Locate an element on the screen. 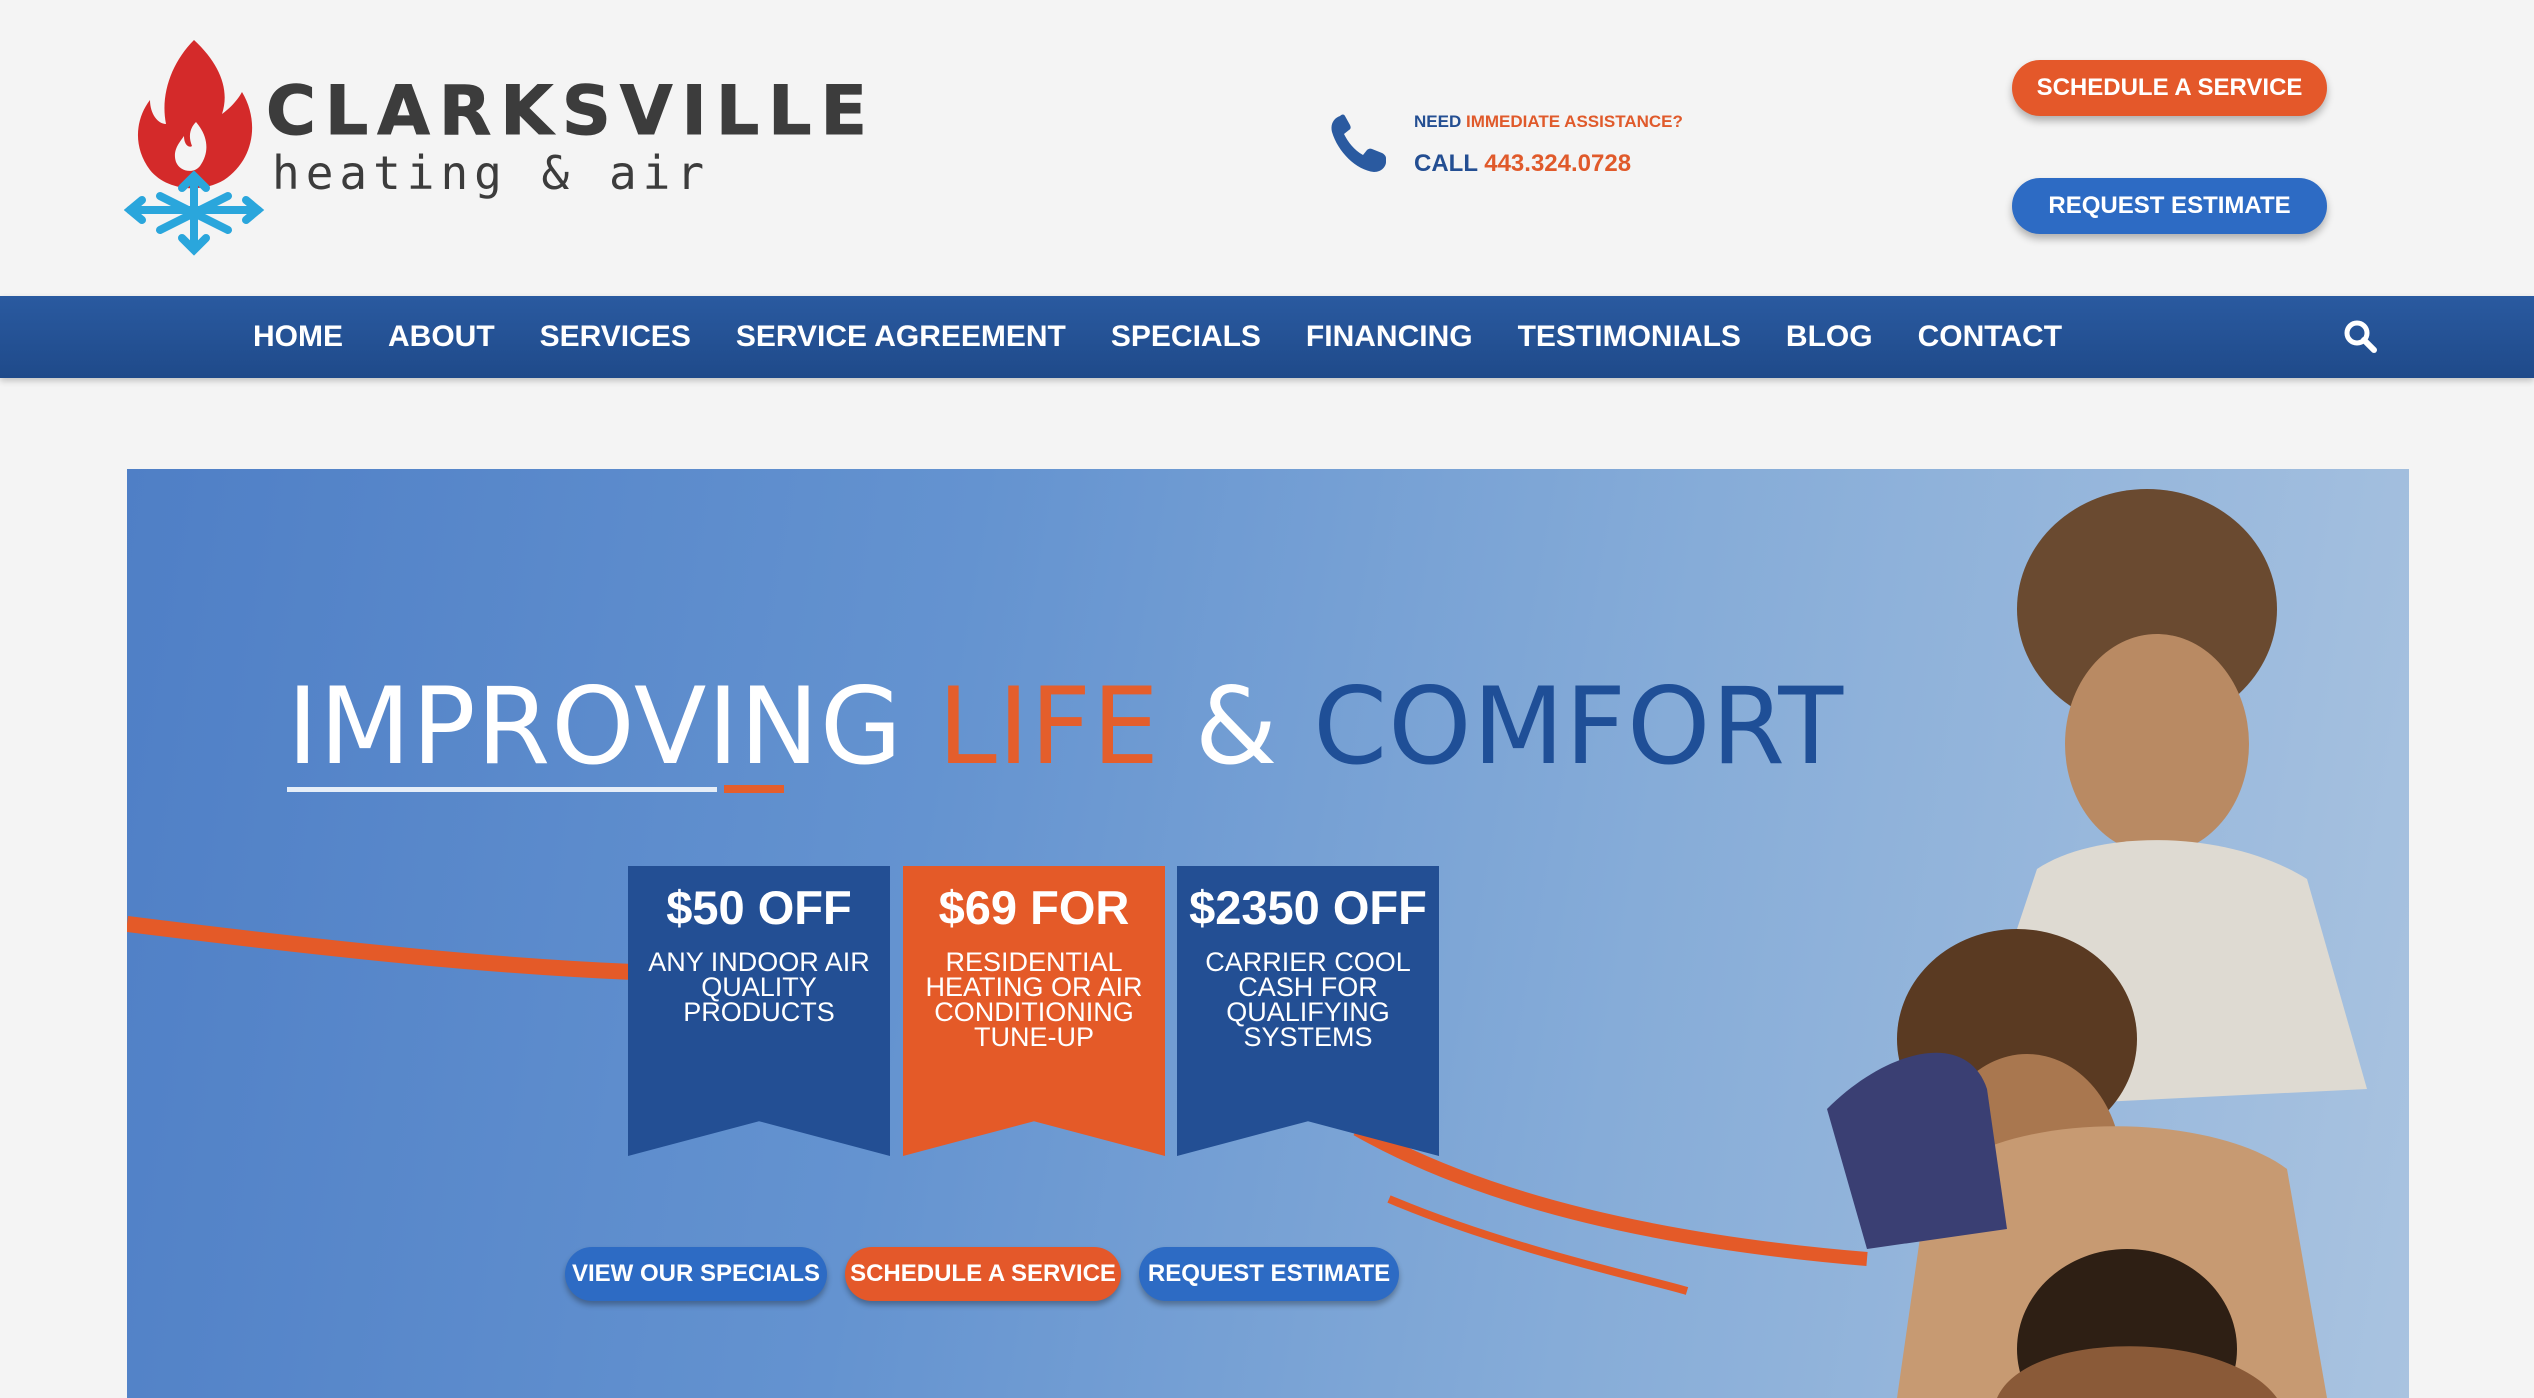 This screenshot has width=2534, height=1398. offer-title: $2350 OFF is located at coordinates (1308, 907).